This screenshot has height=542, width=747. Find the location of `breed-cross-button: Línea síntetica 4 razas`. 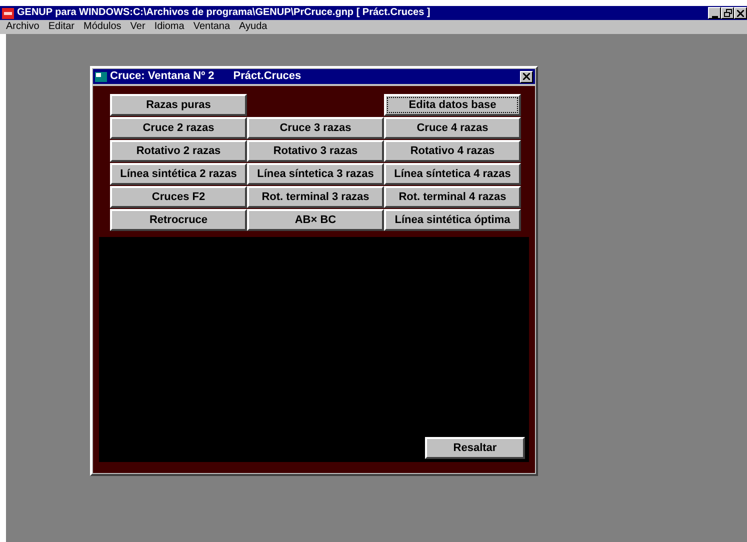

breed-cross-button: Línea síntetica 4 razas is located at coordinates (452, 174).